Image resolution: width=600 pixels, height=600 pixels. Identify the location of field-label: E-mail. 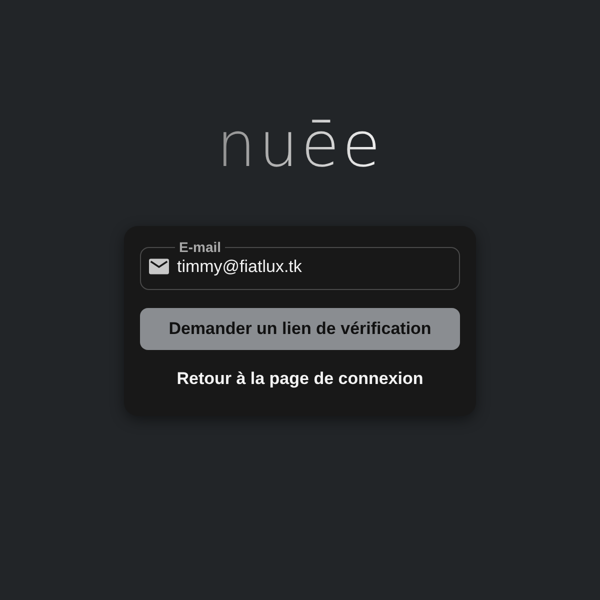
(200, 247).